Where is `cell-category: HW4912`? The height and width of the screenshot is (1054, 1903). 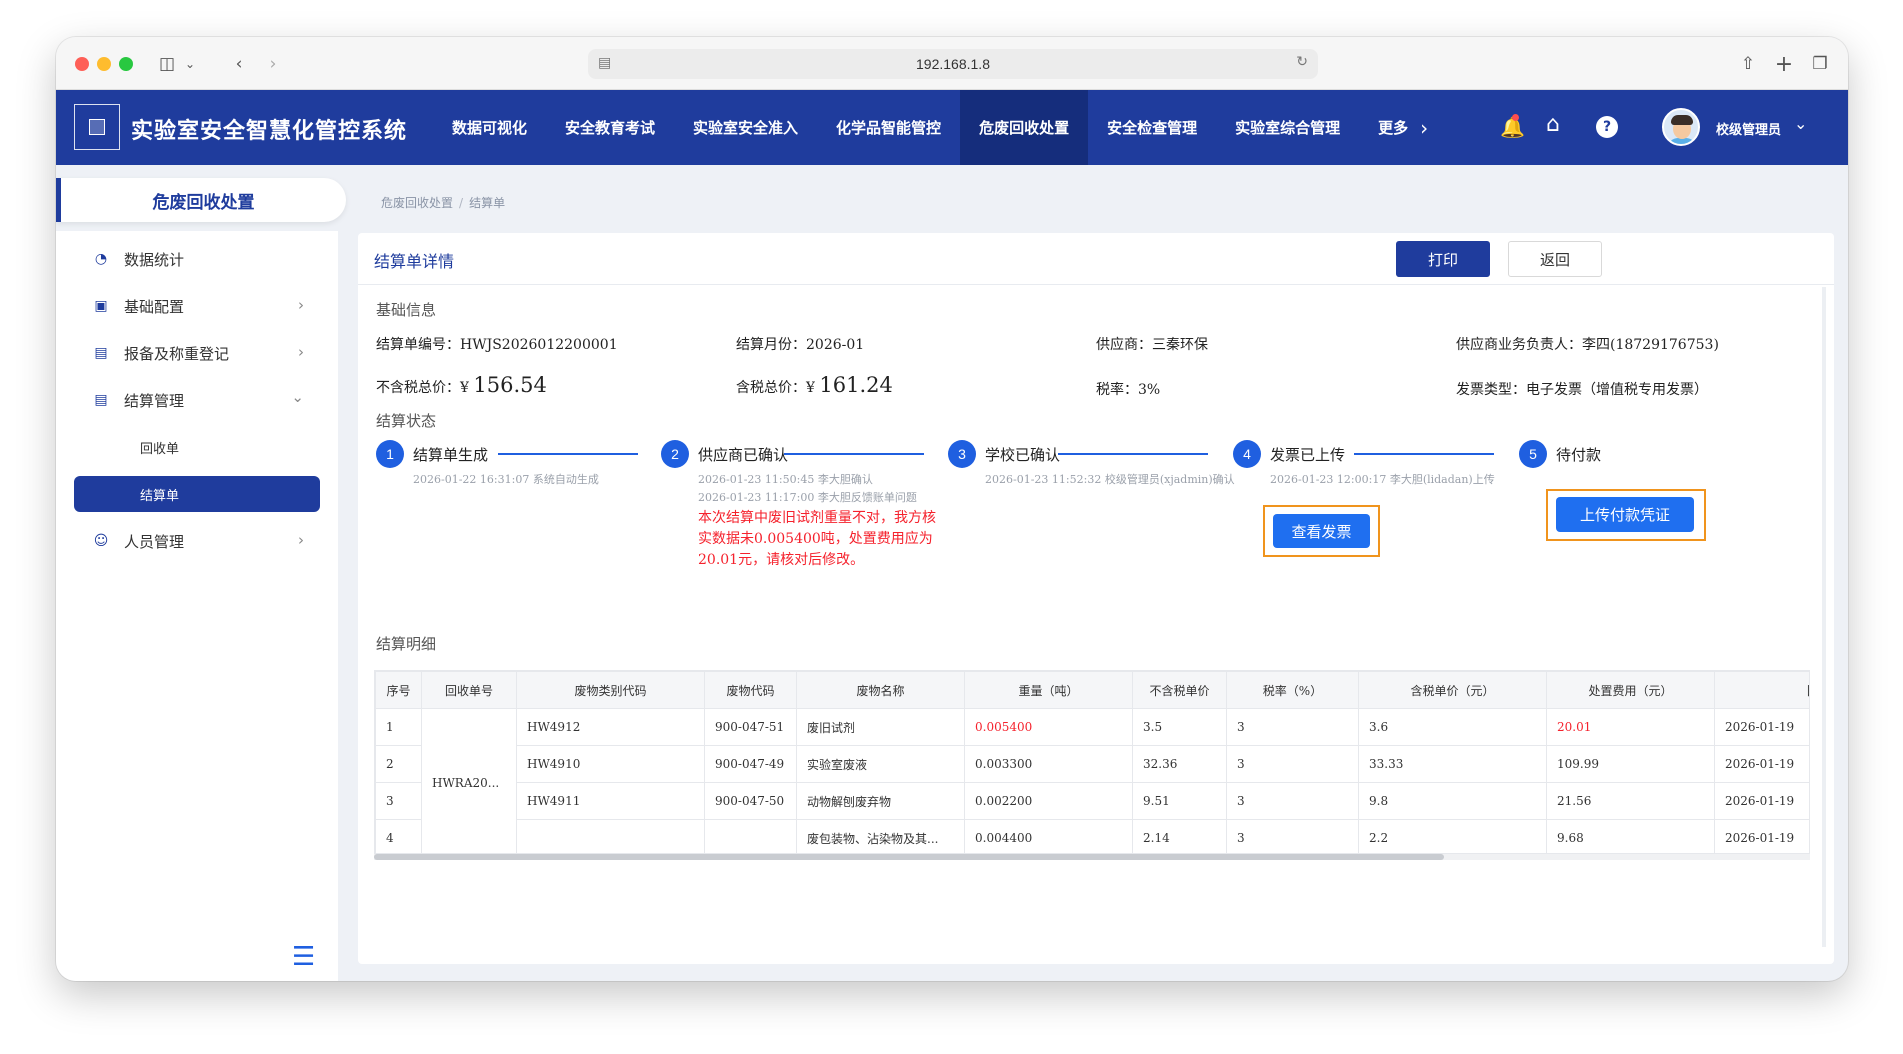
cell-category: HW4912 is located at coordinates (610, 727).